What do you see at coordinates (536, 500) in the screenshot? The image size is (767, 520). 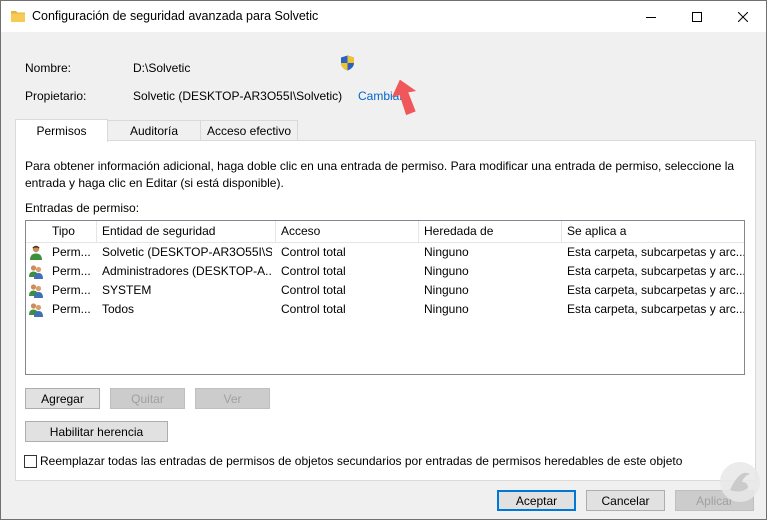 I see `accept-button: Aceptar` at bounding box center [536, 500].